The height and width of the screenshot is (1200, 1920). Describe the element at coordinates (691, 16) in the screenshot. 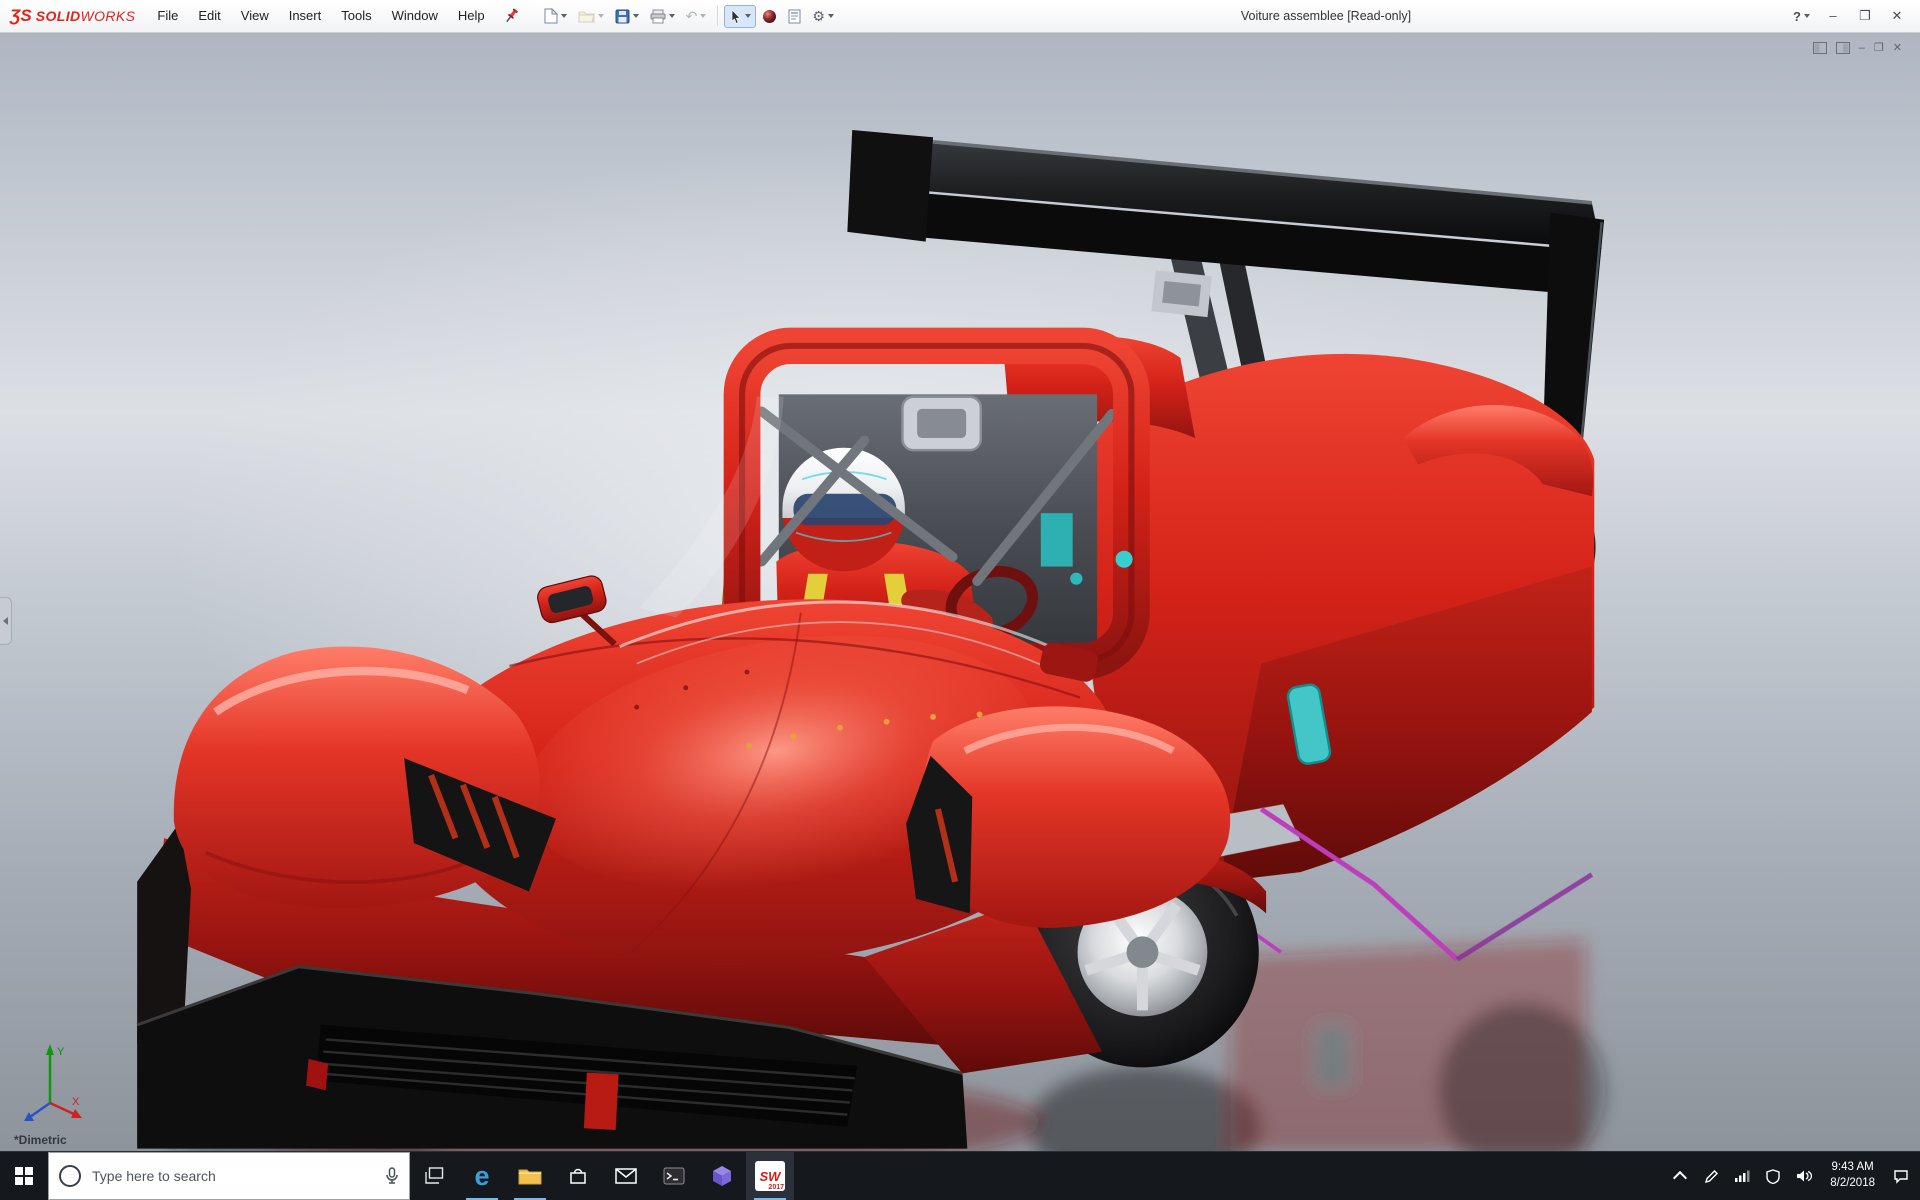

I see `undo-icon: ↶` at that location.